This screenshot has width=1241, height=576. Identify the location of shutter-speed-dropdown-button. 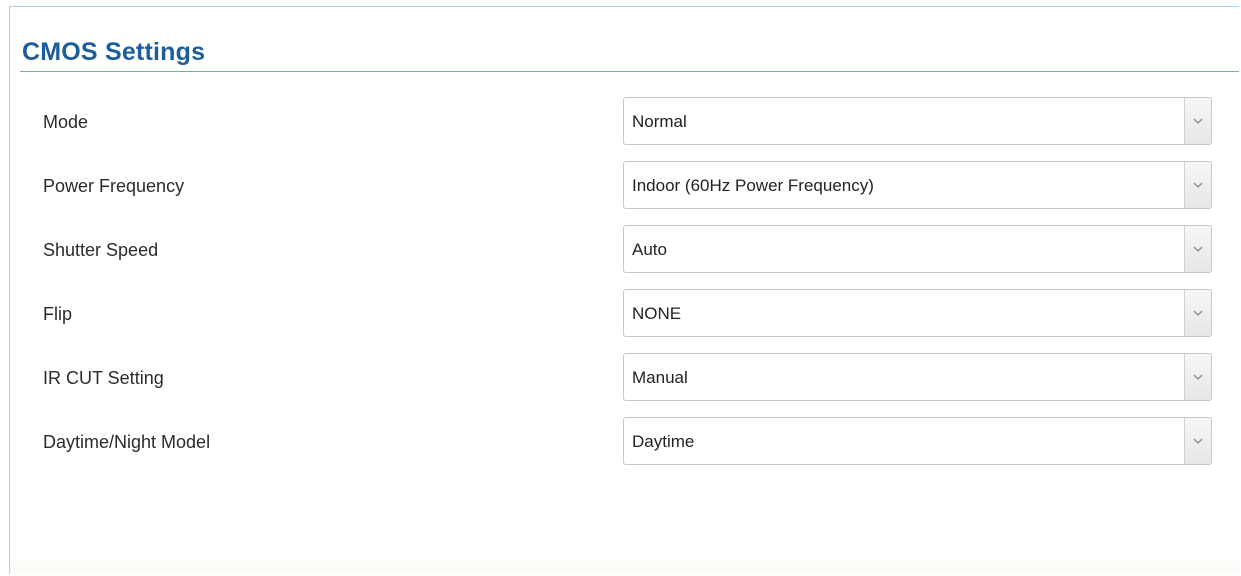
(1197, 249).